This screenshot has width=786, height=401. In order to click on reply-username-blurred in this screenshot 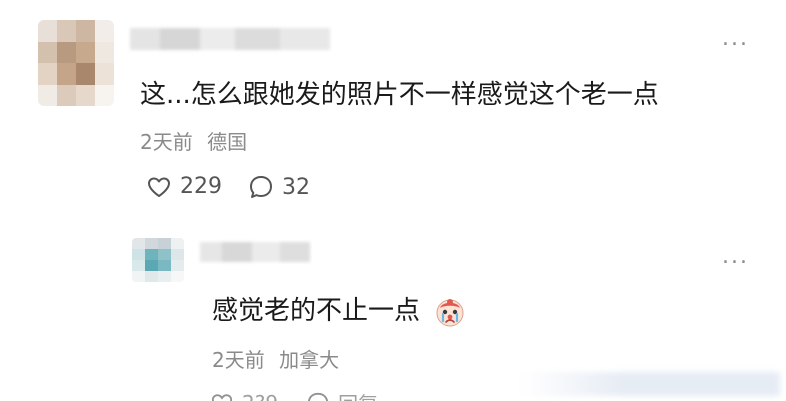, I will do `click(255, 252)`.